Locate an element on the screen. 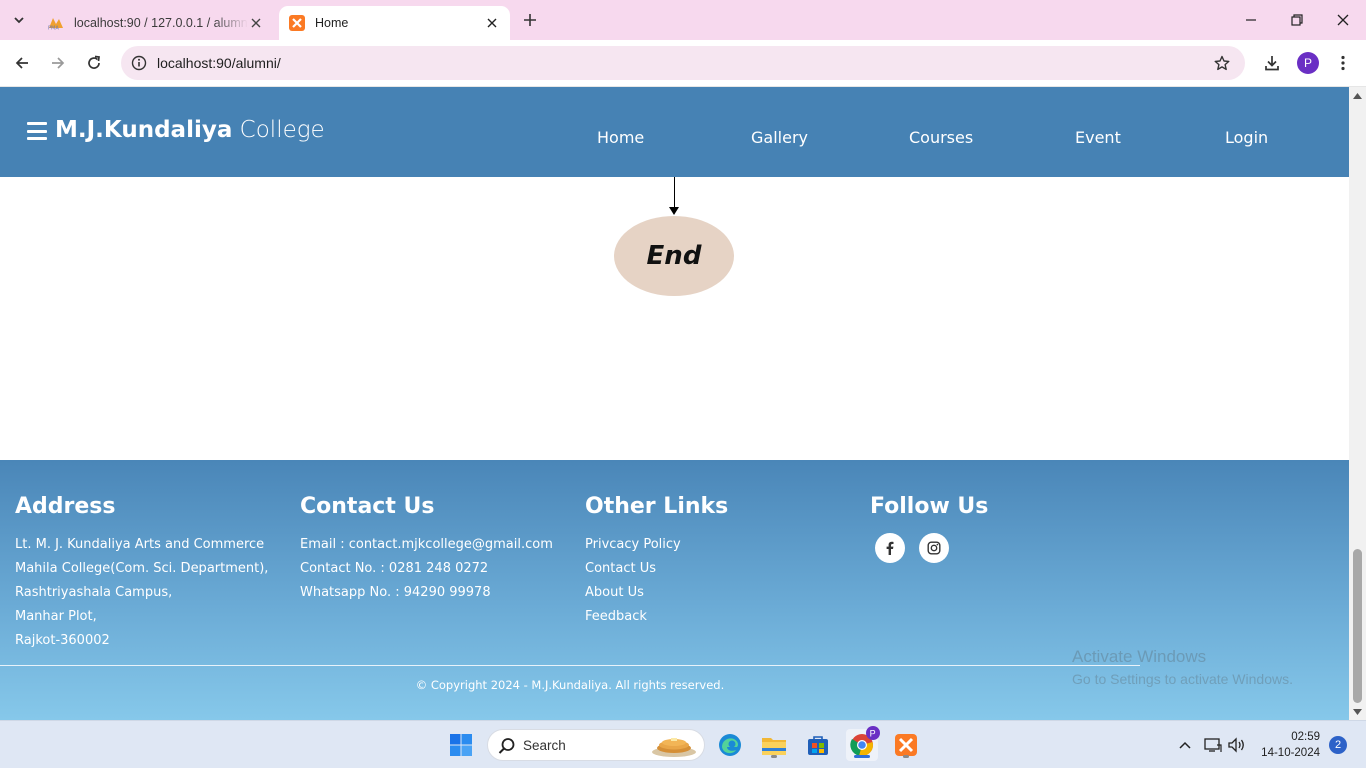  arrow-right-icon is located at coordinates (58, 63).